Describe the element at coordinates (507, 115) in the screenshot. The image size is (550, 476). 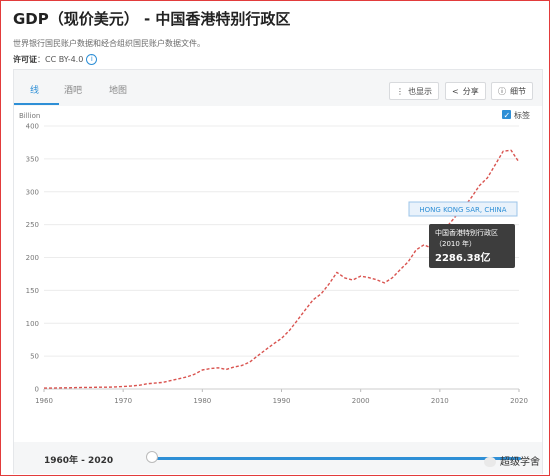
I see `checkmark-icon: ✓` at that location.